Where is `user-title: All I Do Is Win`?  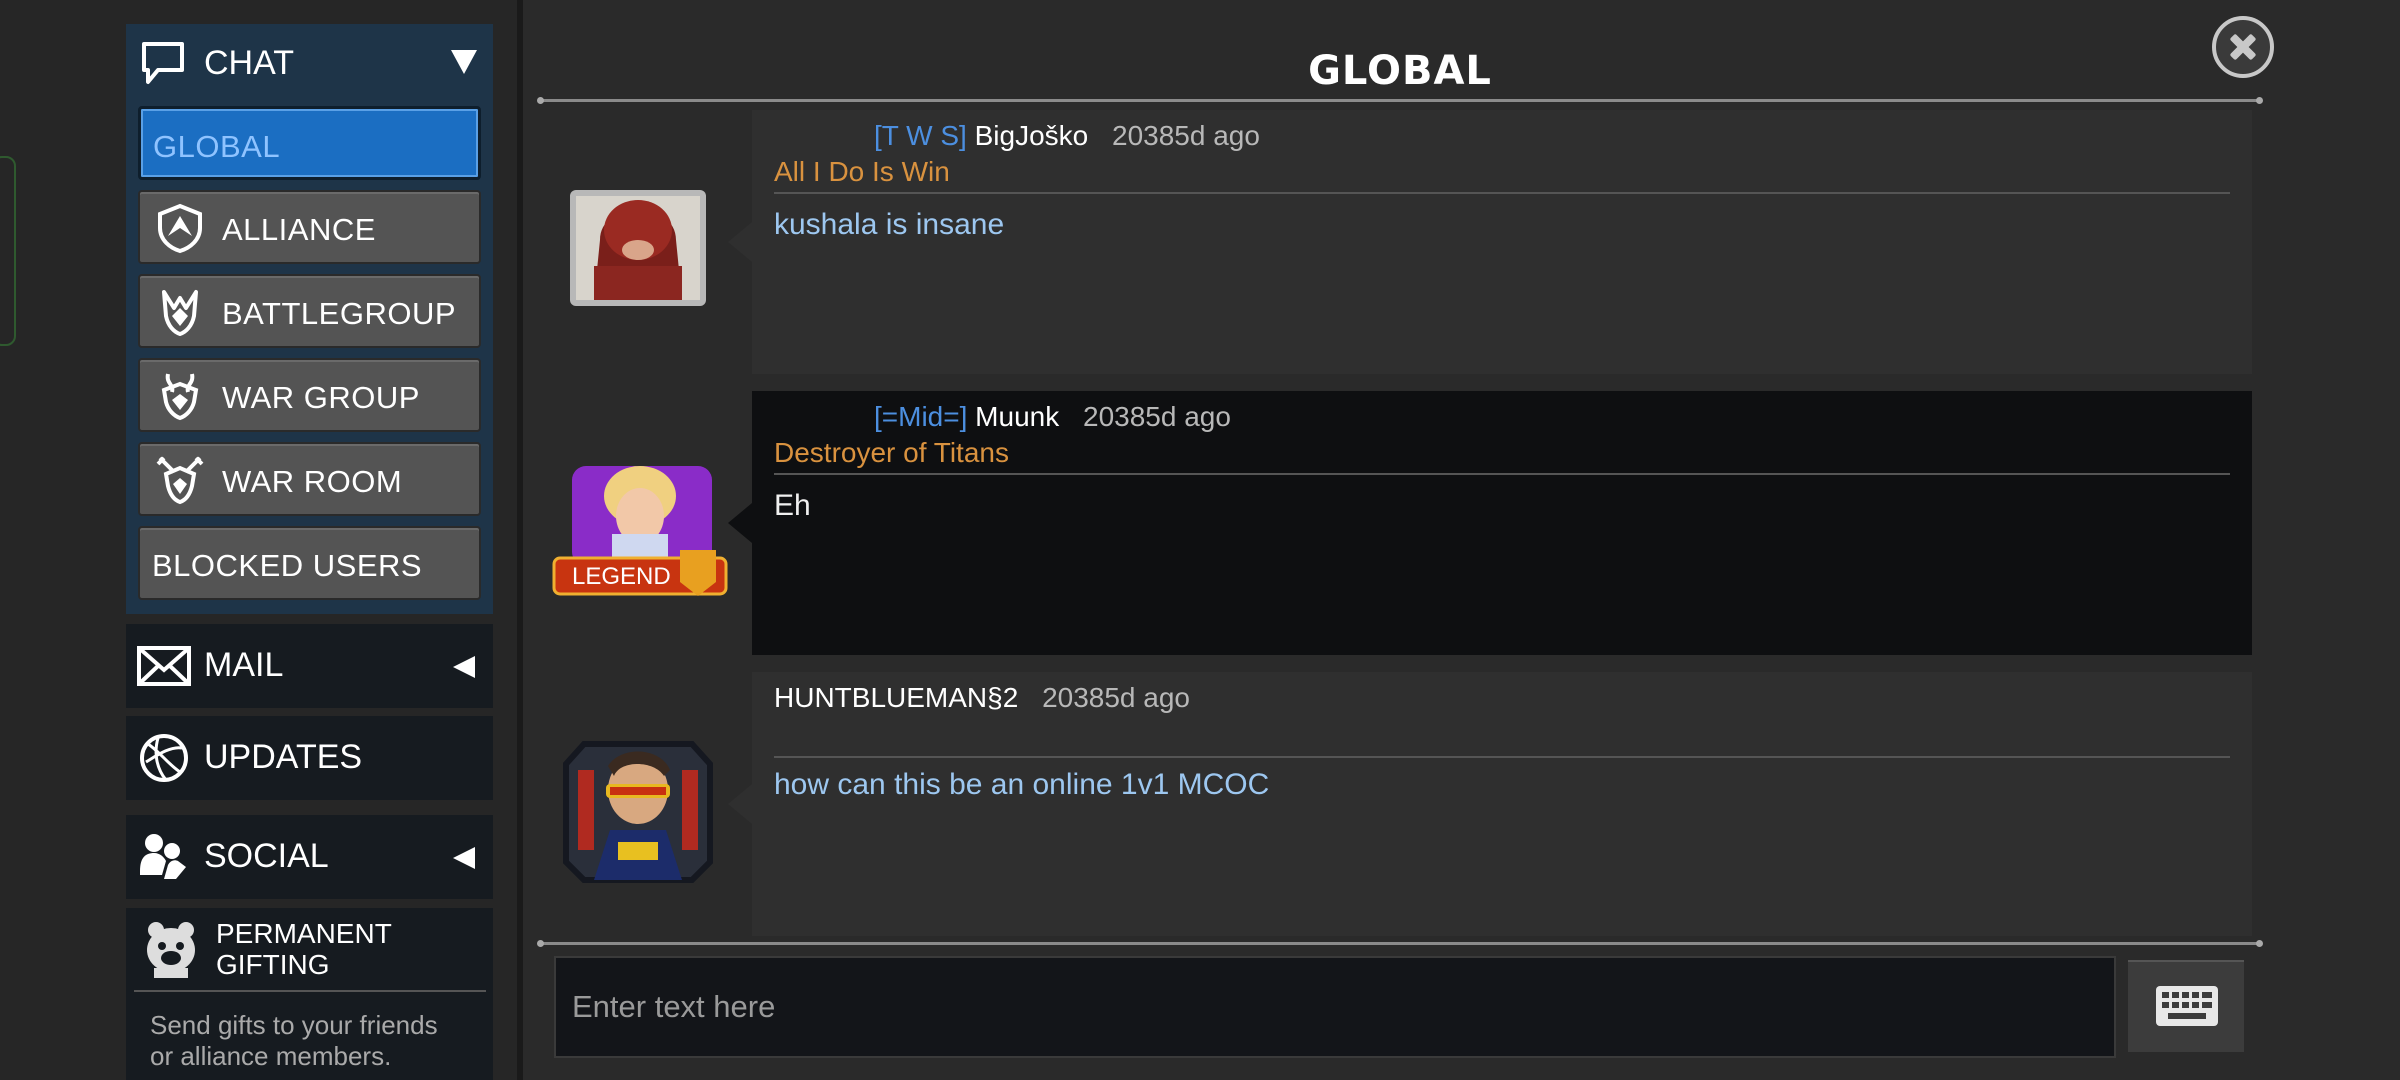 user-title: All I Do Is Win is located at coordinates (862, 171).